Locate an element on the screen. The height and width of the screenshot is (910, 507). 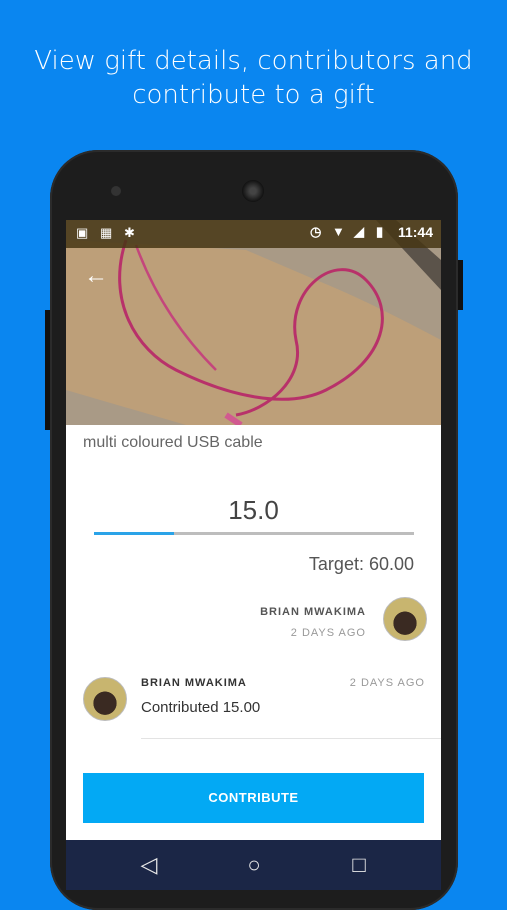
navigation-bar: ◁ ○ □ is located at coordinates (253, 865).